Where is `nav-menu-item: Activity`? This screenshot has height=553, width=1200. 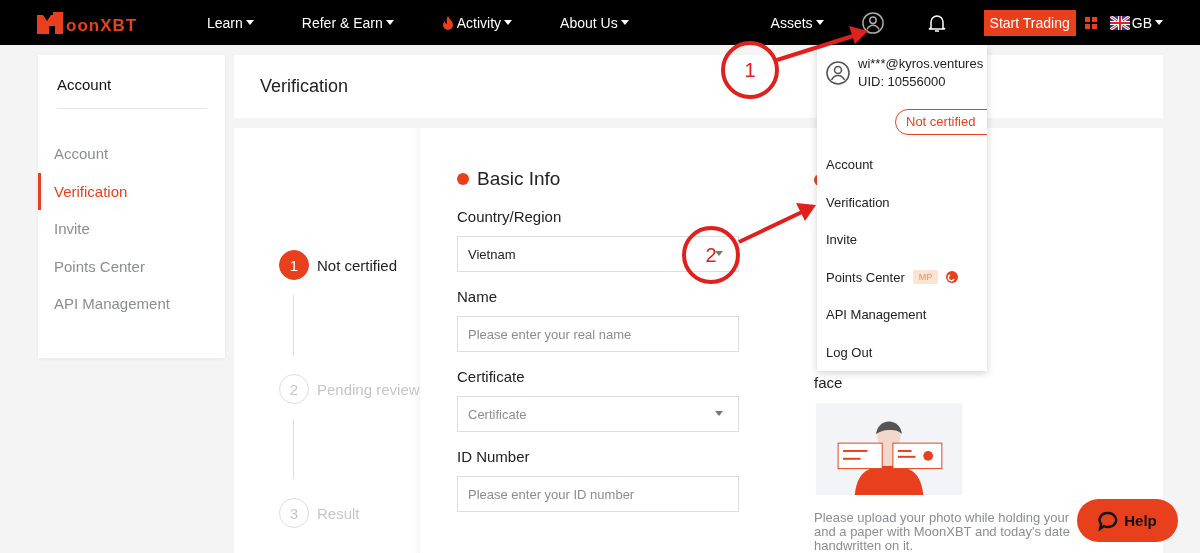
nav-menu-item: Activity is located at coordinates (477, 22).